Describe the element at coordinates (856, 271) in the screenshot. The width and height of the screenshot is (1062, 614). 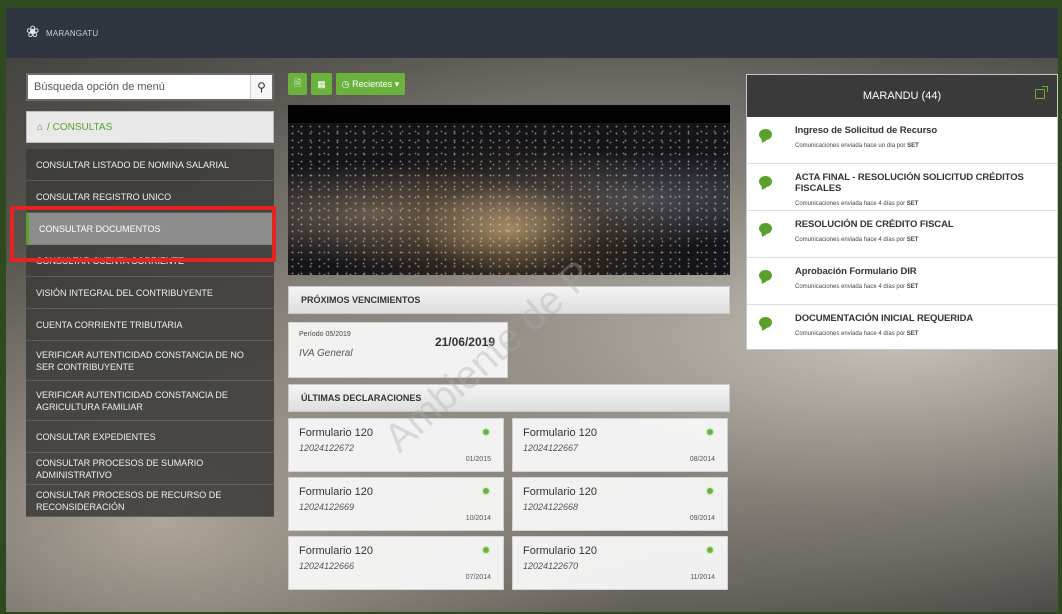
I see `notification-title: Aprobación Formulario DIR` at that location.